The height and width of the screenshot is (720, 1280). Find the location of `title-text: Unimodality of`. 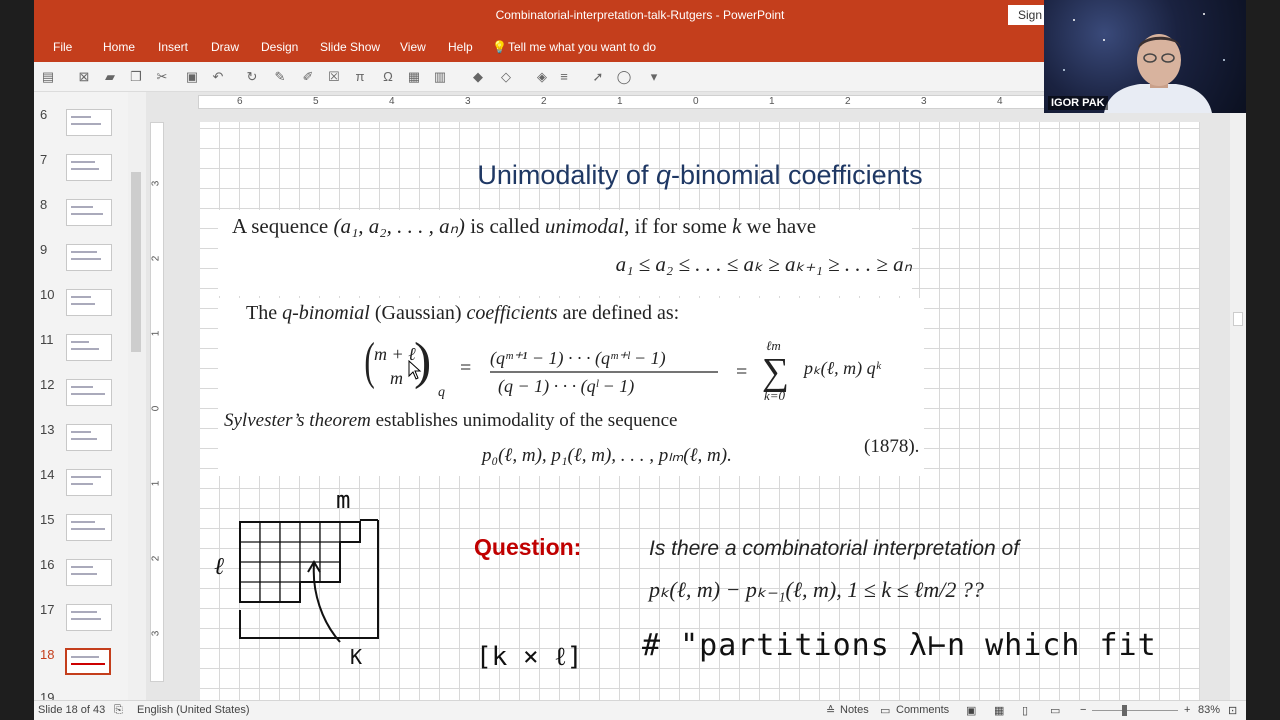

title-text: Unimodality of is located at coordinates (566, 175).